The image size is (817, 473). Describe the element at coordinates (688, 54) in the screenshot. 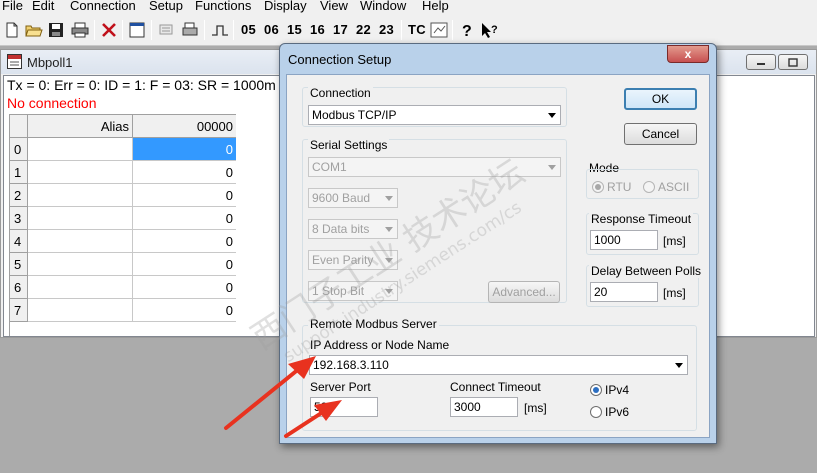

I see `dialog-close-button: x` at that location.